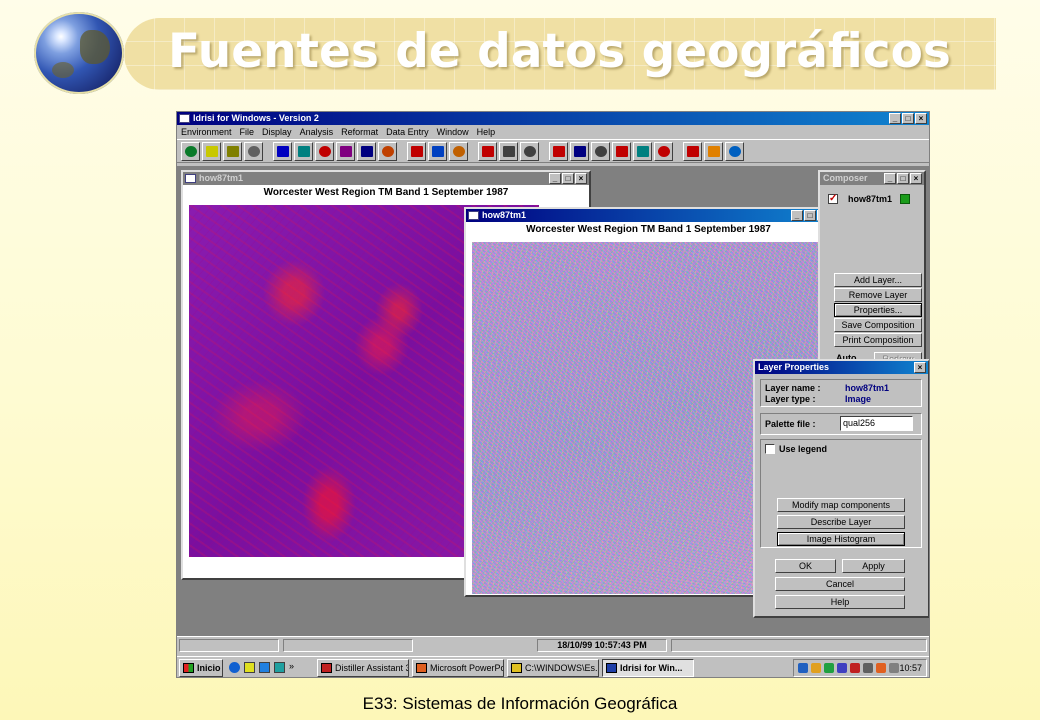  What do you see at coordinates (190, 151) in the screenshot?
I see `display-launcher-button` at bounding box center [190, 151].